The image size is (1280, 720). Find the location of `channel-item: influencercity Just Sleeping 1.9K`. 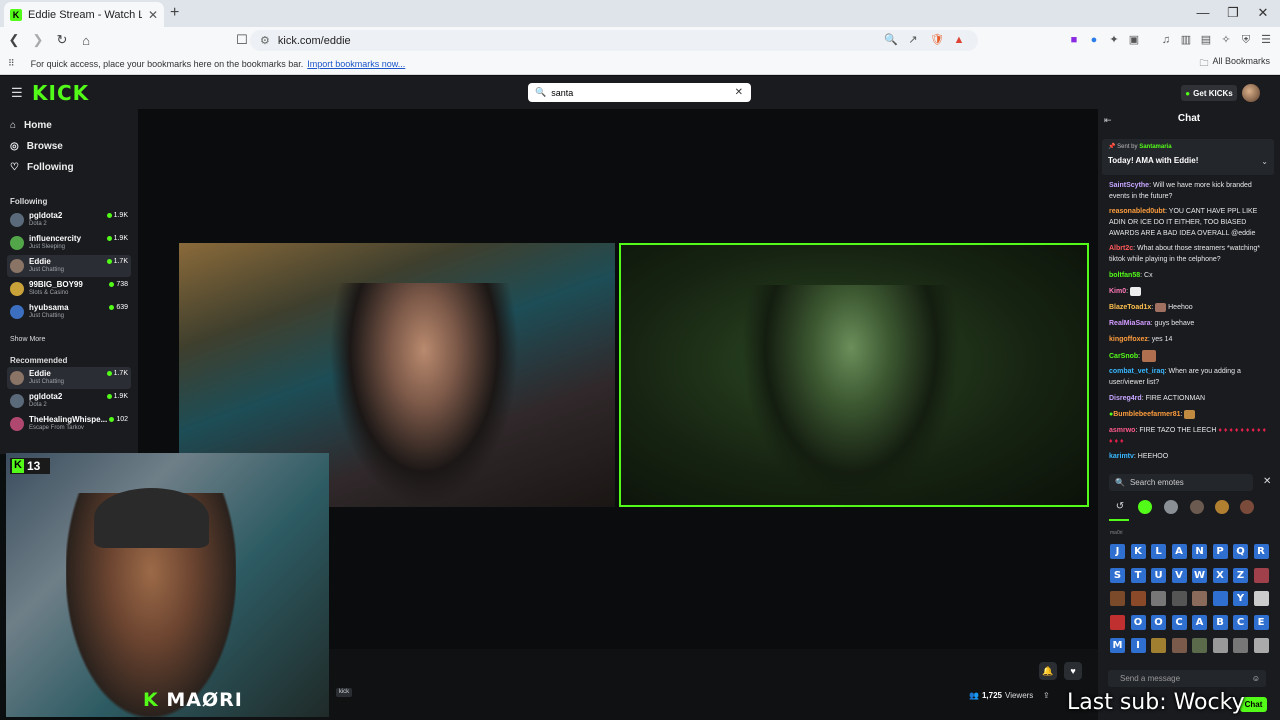

channel-item: influencercity Just Sleeping 1.9K is located at coordinates (69, 243).